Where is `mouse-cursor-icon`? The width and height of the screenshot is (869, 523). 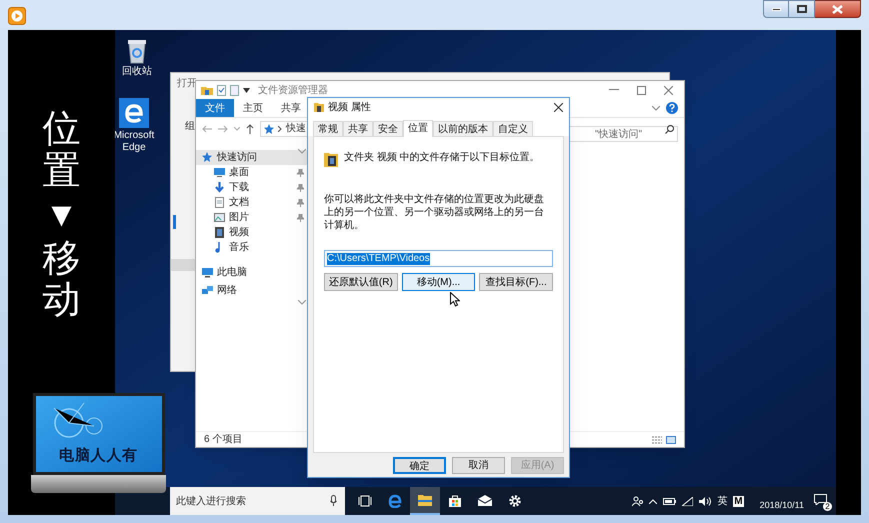 mouse-cursor-icon is located at coordinates (455, 299).